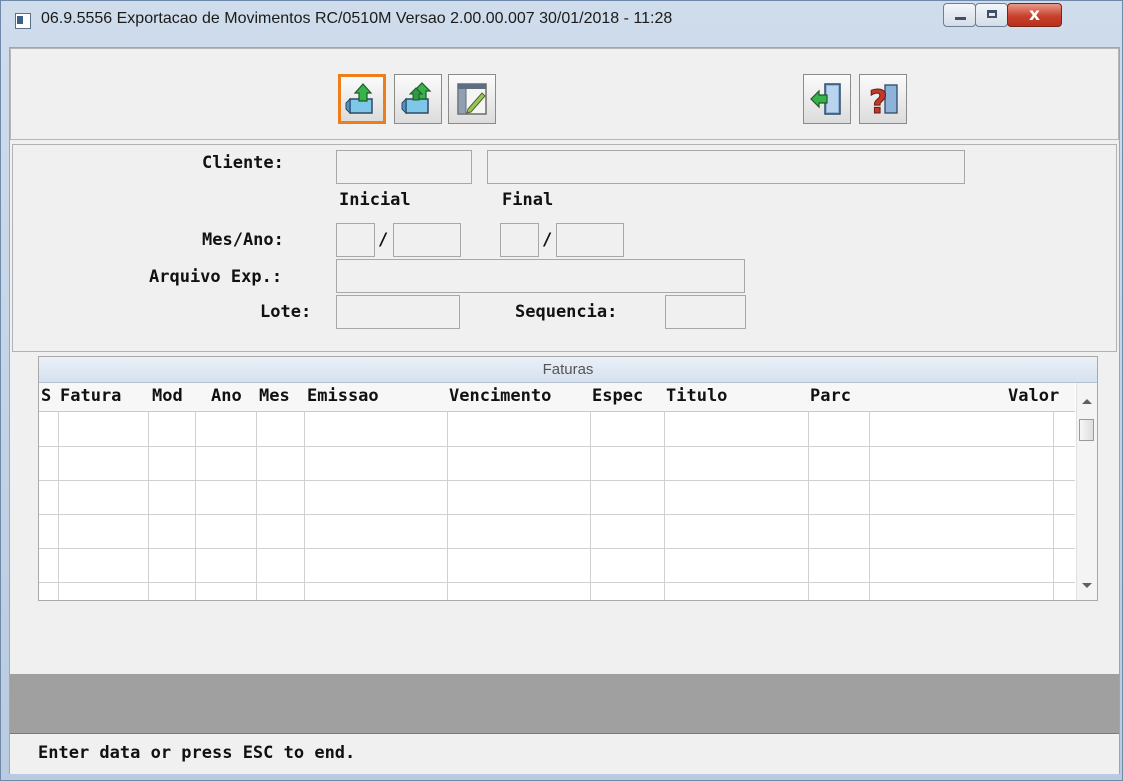 This screenshot has height=781, width=1123. I want to click on mes-inicial-field, so click(355, 240).